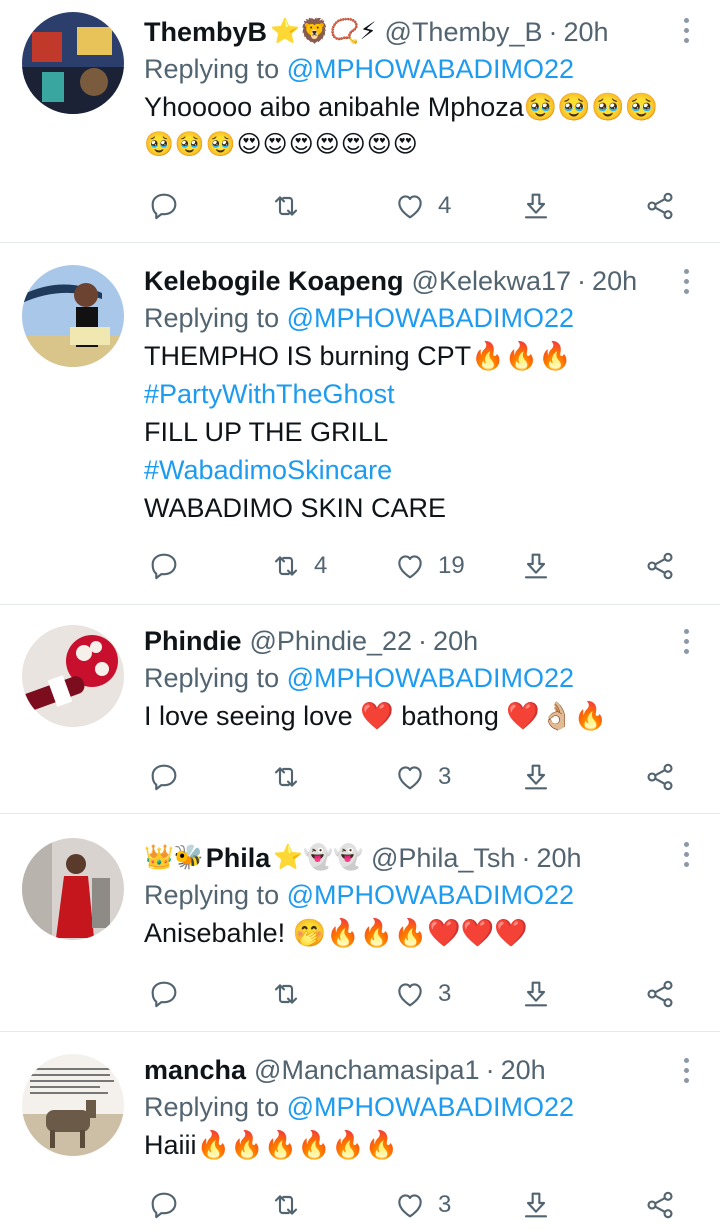 The image size is (720, 1229). Describe the element at coordinates (464, 32) in the screenshot. I see `user-handle: @Themby_B` at that location.